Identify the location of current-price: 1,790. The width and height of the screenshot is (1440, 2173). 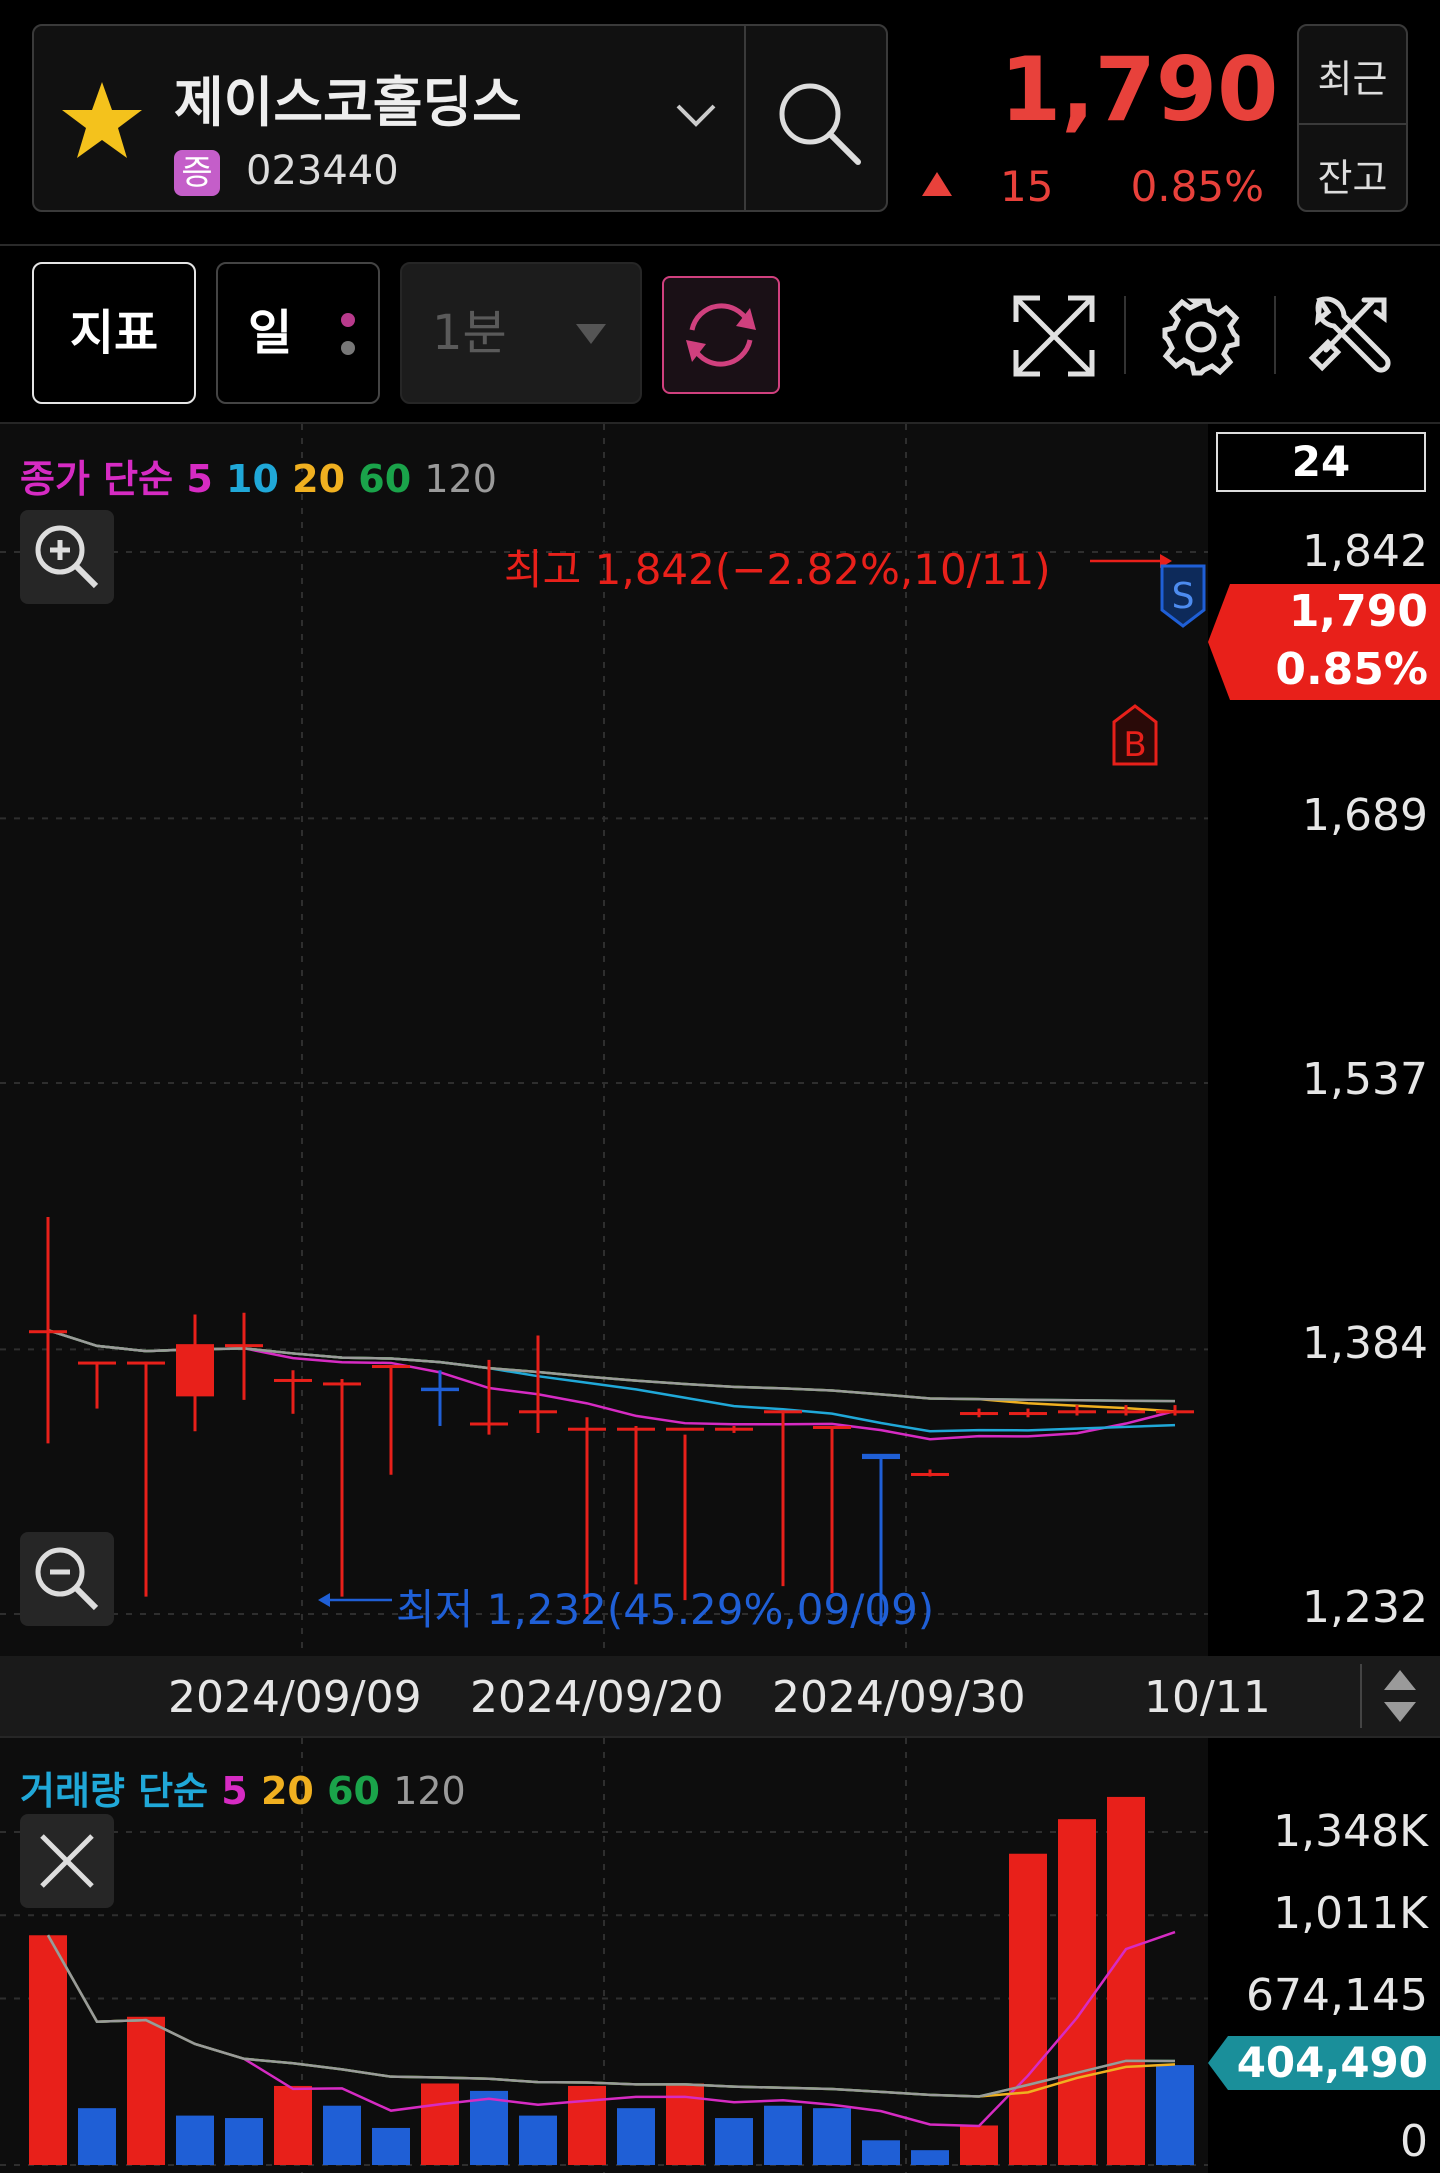
(1139, 89).